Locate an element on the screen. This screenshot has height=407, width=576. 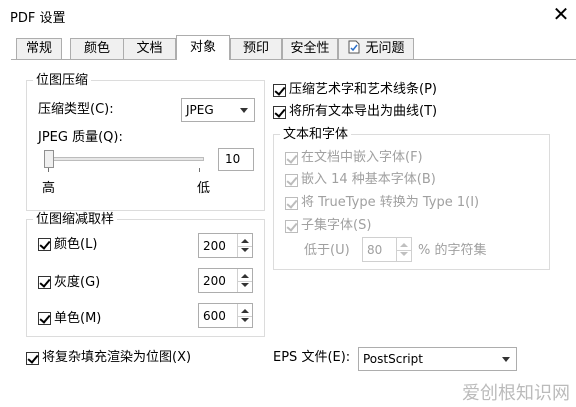
compress-art-checkbox is located at coordinates (279, 90).